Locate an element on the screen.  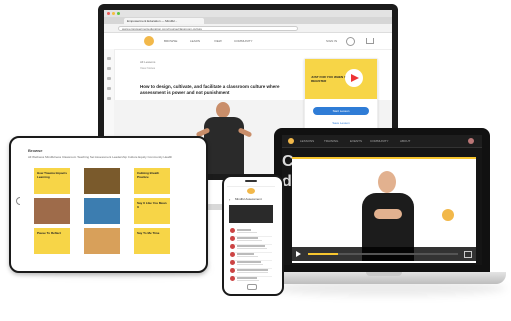
back-arrow-icon: ‹ is located at coordinates (229, 199).